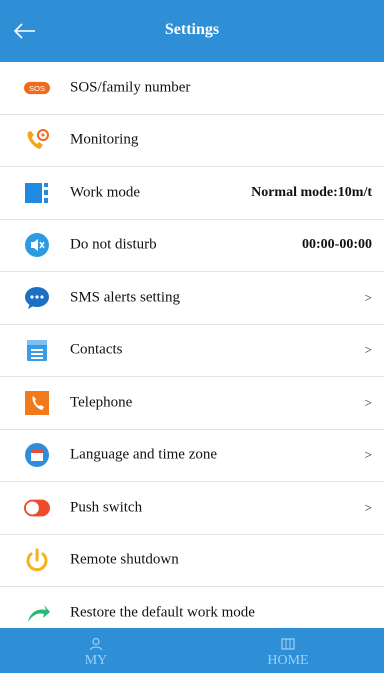  Describe the element at coordinates (192, 141) in the screenshot. I see `setting-monitoring: Monitoring` at that location.